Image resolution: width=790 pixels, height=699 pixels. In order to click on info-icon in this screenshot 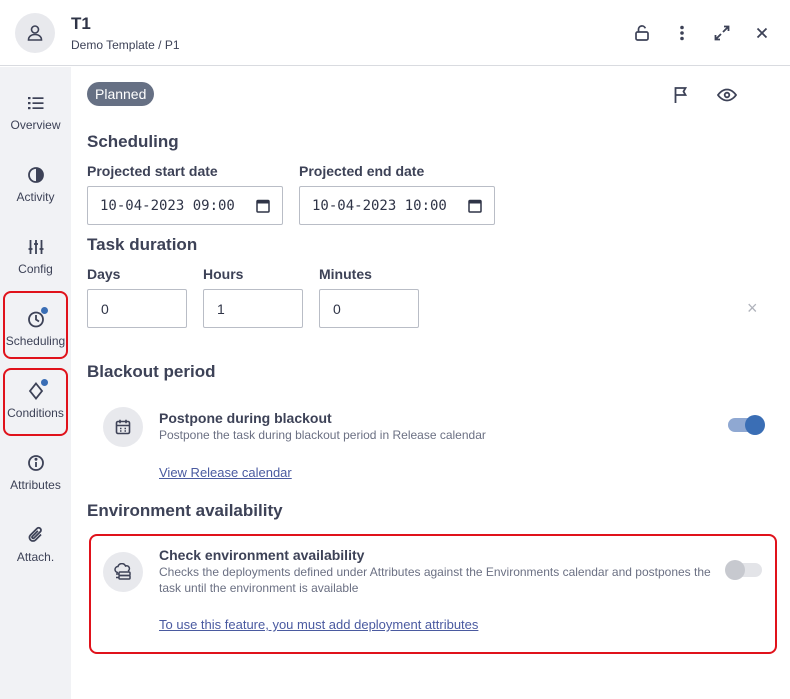, I will do `click(36, 463)`.